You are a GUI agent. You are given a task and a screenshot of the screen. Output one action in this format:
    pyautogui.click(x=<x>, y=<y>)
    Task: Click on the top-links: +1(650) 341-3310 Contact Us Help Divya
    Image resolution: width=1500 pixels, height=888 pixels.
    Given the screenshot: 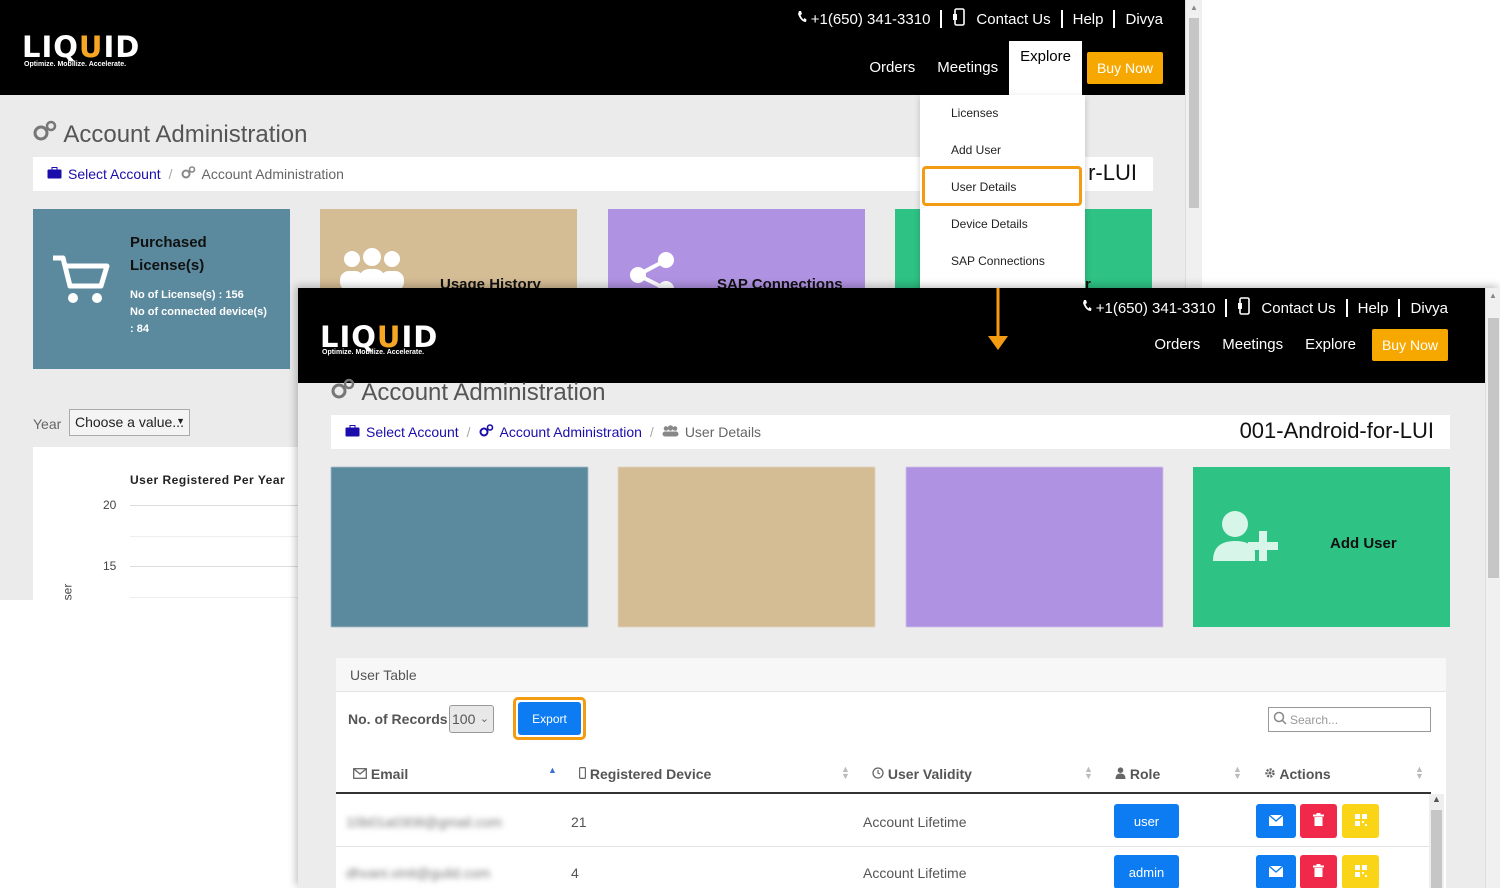 What is the action you would take?
    pyautogui.click(x=1265, y=308)
    